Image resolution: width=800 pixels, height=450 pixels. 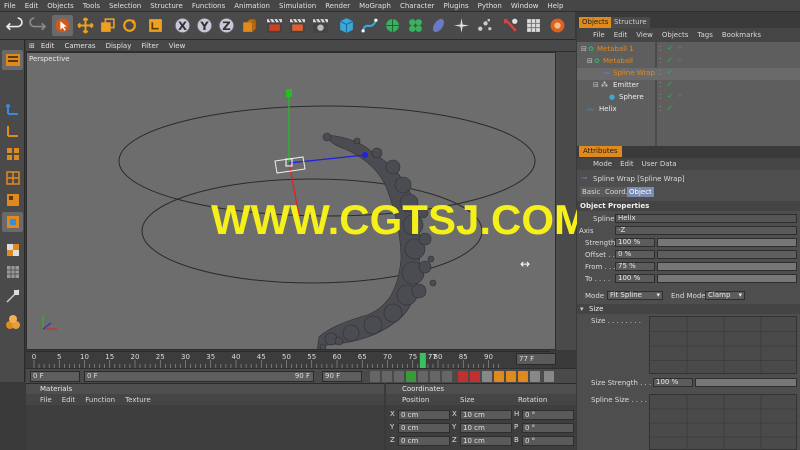 I want to click on prev-frame-button, so click(x=399, y=376).